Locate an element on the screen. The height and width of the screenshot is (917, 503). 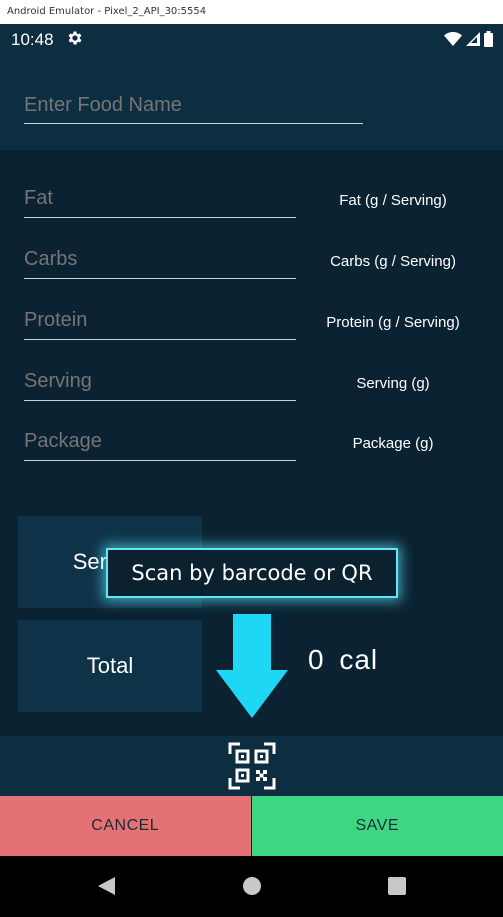
system-icons is located at coordinates (468, 39).